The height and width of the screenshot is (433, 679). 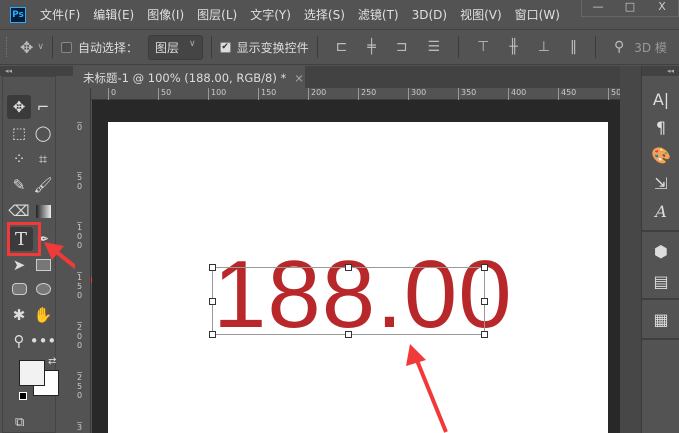 What do you see at coordinates (661, 319) in the screenshot?
I see `grid-panel-icon: ▦` at bounding box center [661, 319].